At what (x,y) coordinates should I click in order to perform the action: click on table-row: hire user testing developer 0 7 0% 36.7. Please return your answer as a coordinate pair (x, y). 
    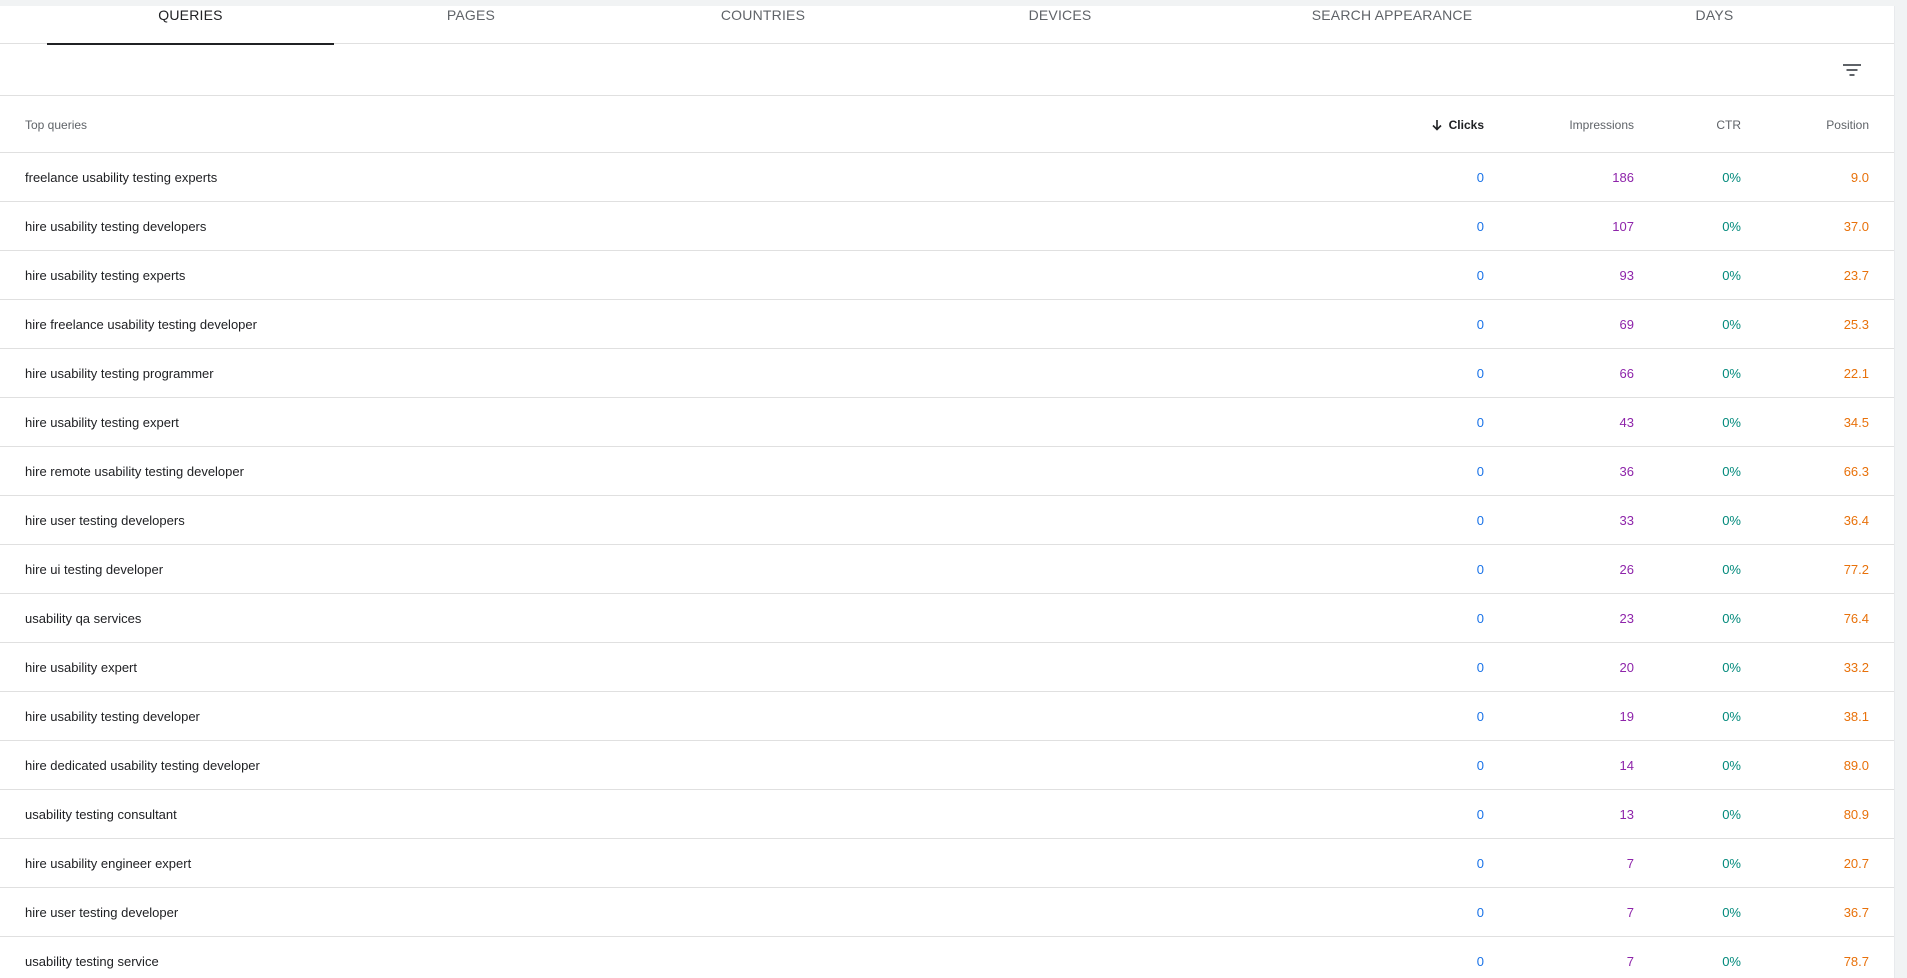
    Looking at the image, I should click on (947, 912).